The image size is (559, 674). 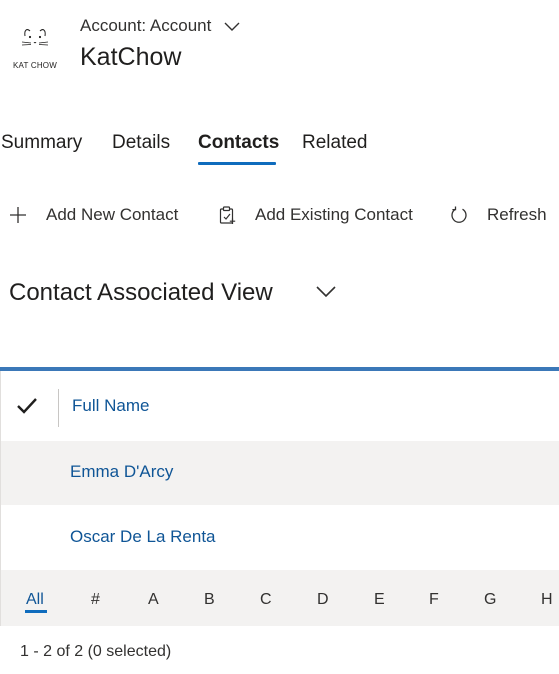 I want to click on grid-top-bar, so click(x=279, y=369).